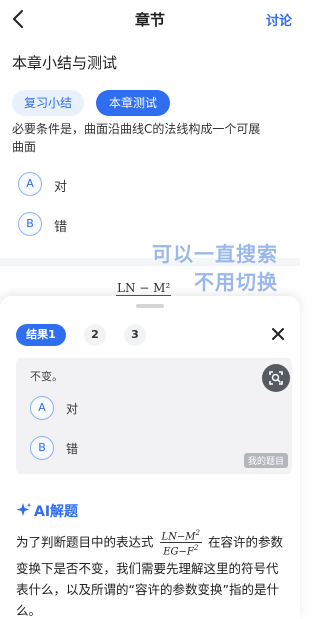 The height and width of the screenshot is (619, 320). What do you see at coordinates (152, 138) in the screenshot?
I see `question-text: 必要条件是，曲面沿曲线C的法线构成一个可展 曲面` at bounding box center [152, 138].